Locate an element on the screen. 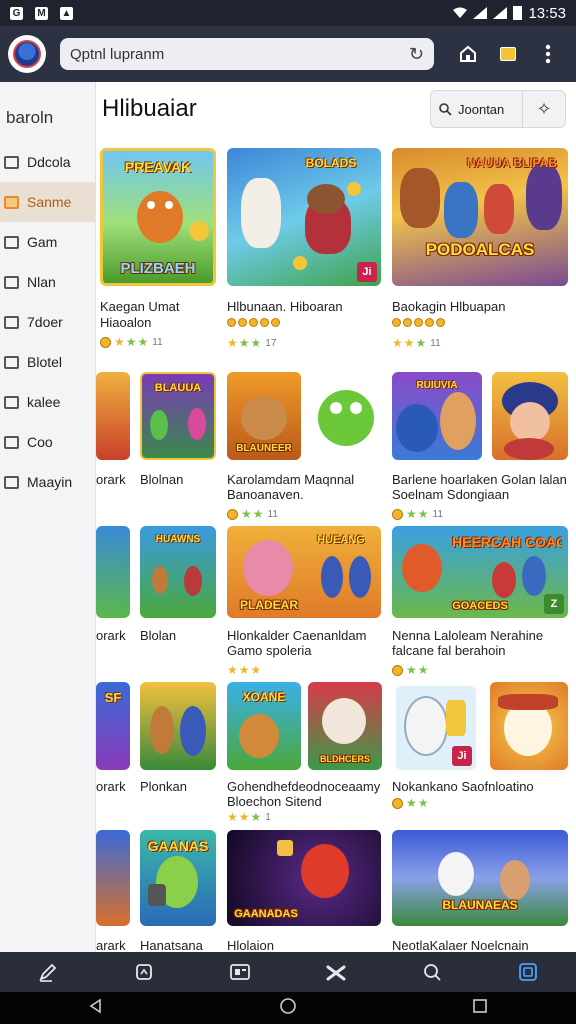  game-title: Kaegan Umat is located at coordinates (160, 306).